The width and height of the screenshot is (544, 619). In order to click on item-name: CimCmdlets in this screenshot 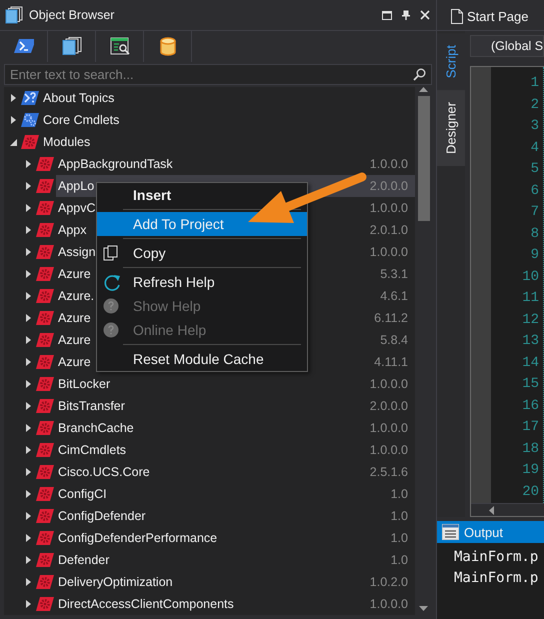, I will do `click(92, 450)`.